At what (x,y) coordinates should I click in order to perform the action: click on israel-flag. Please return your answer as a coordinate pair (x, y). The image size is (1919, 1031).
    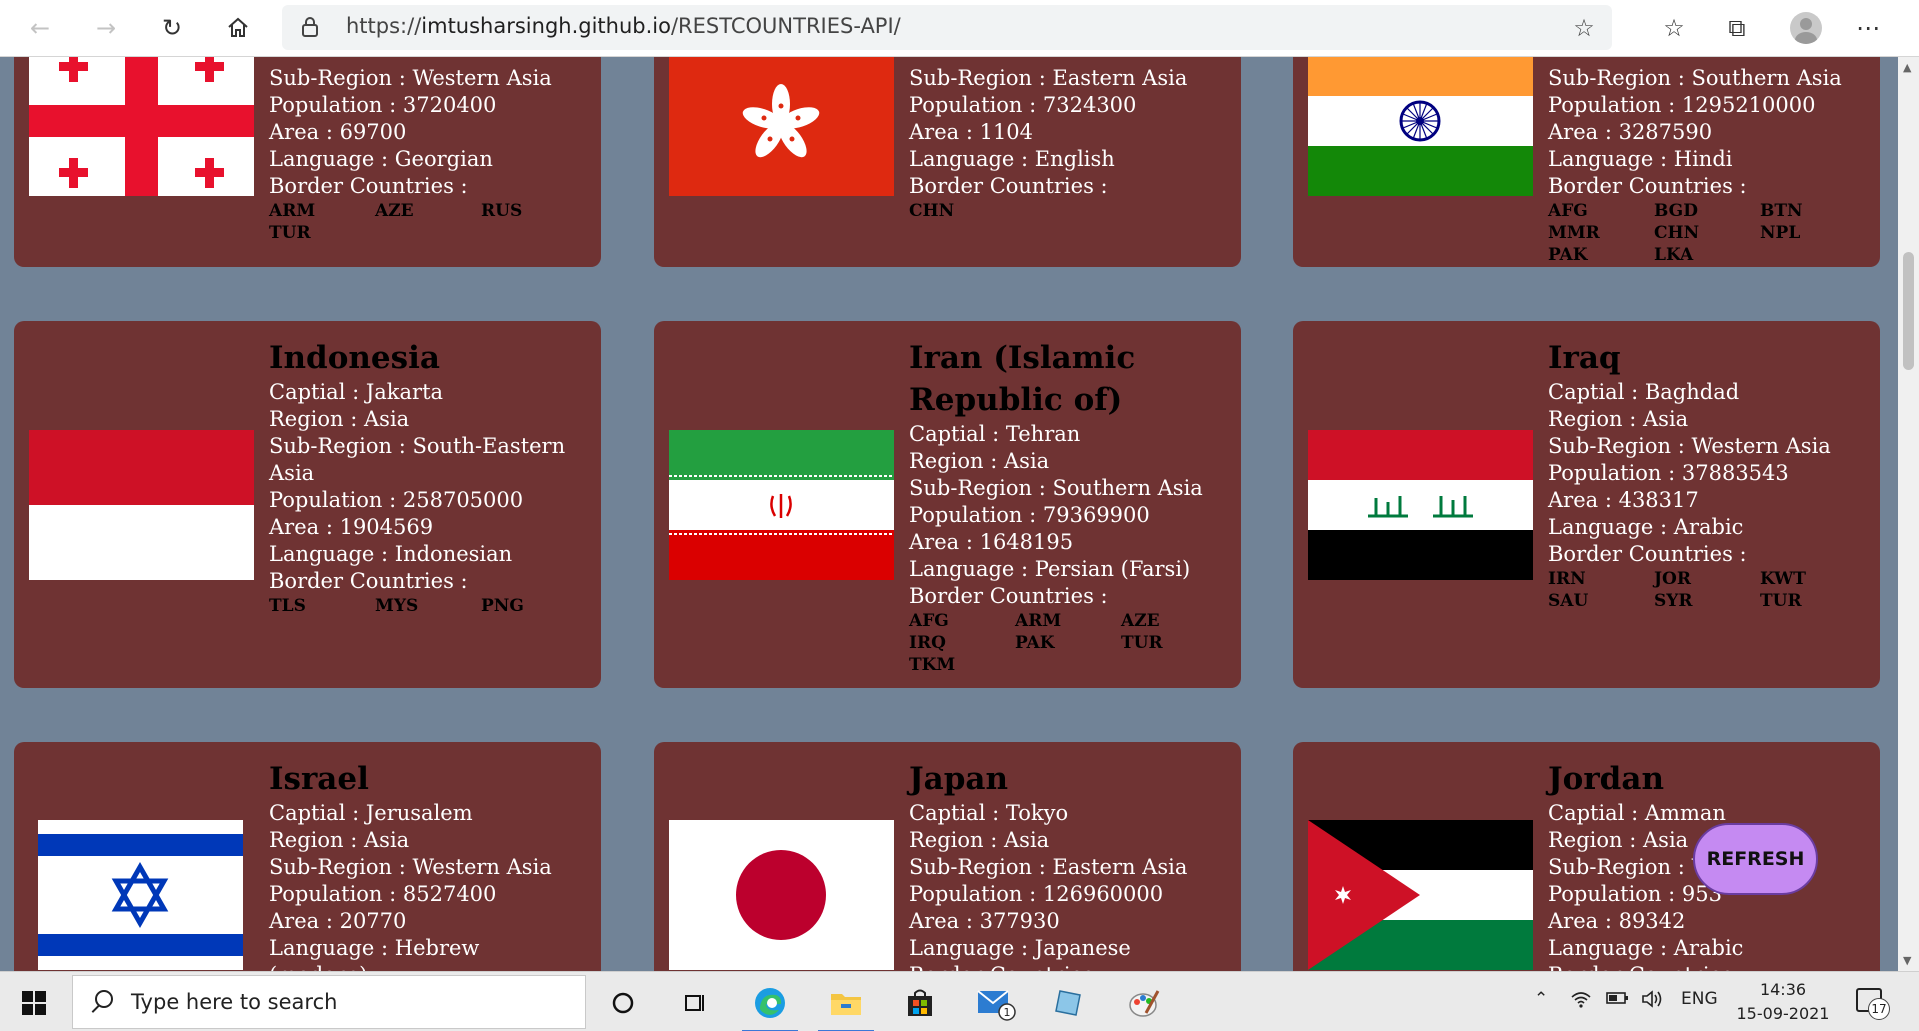
    Looking at the image, I should click on (140, 895).